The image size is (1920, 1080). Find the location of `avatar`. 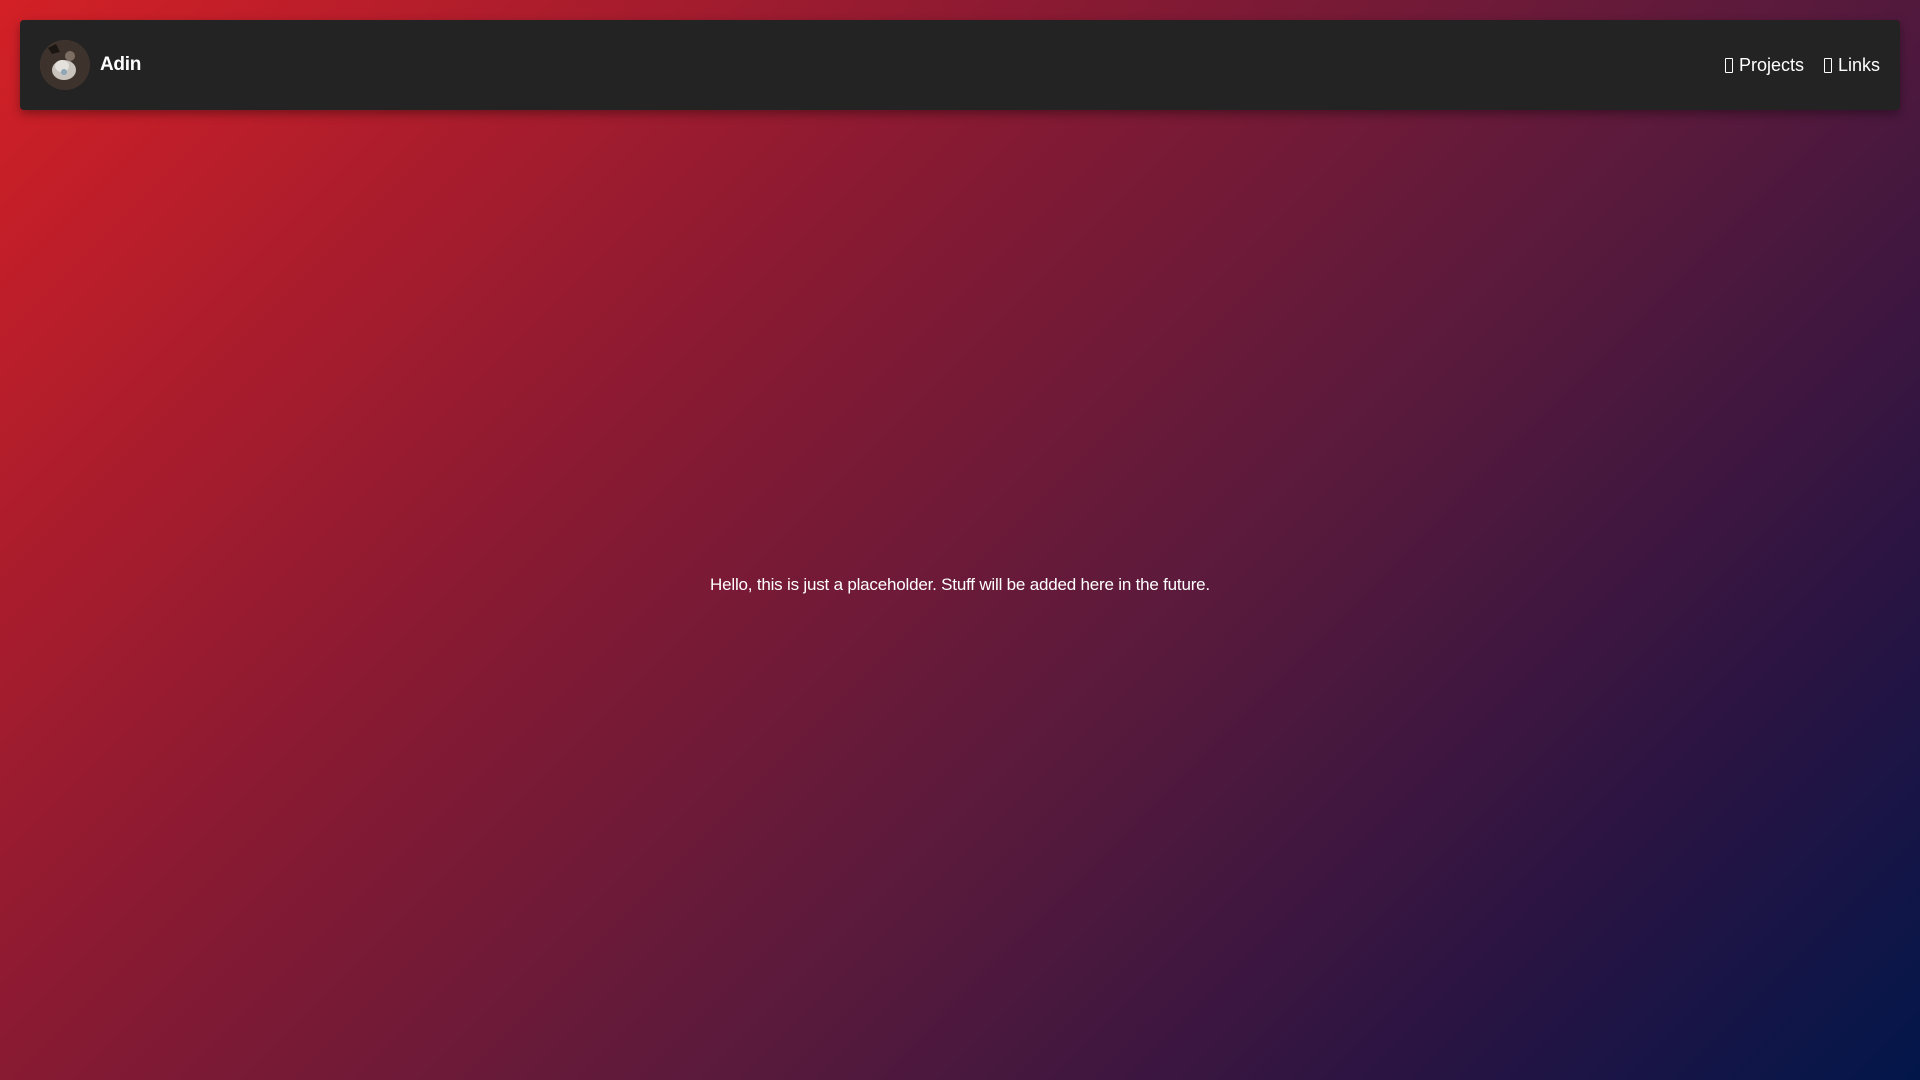

avatar is located at coordinates (65, 65).